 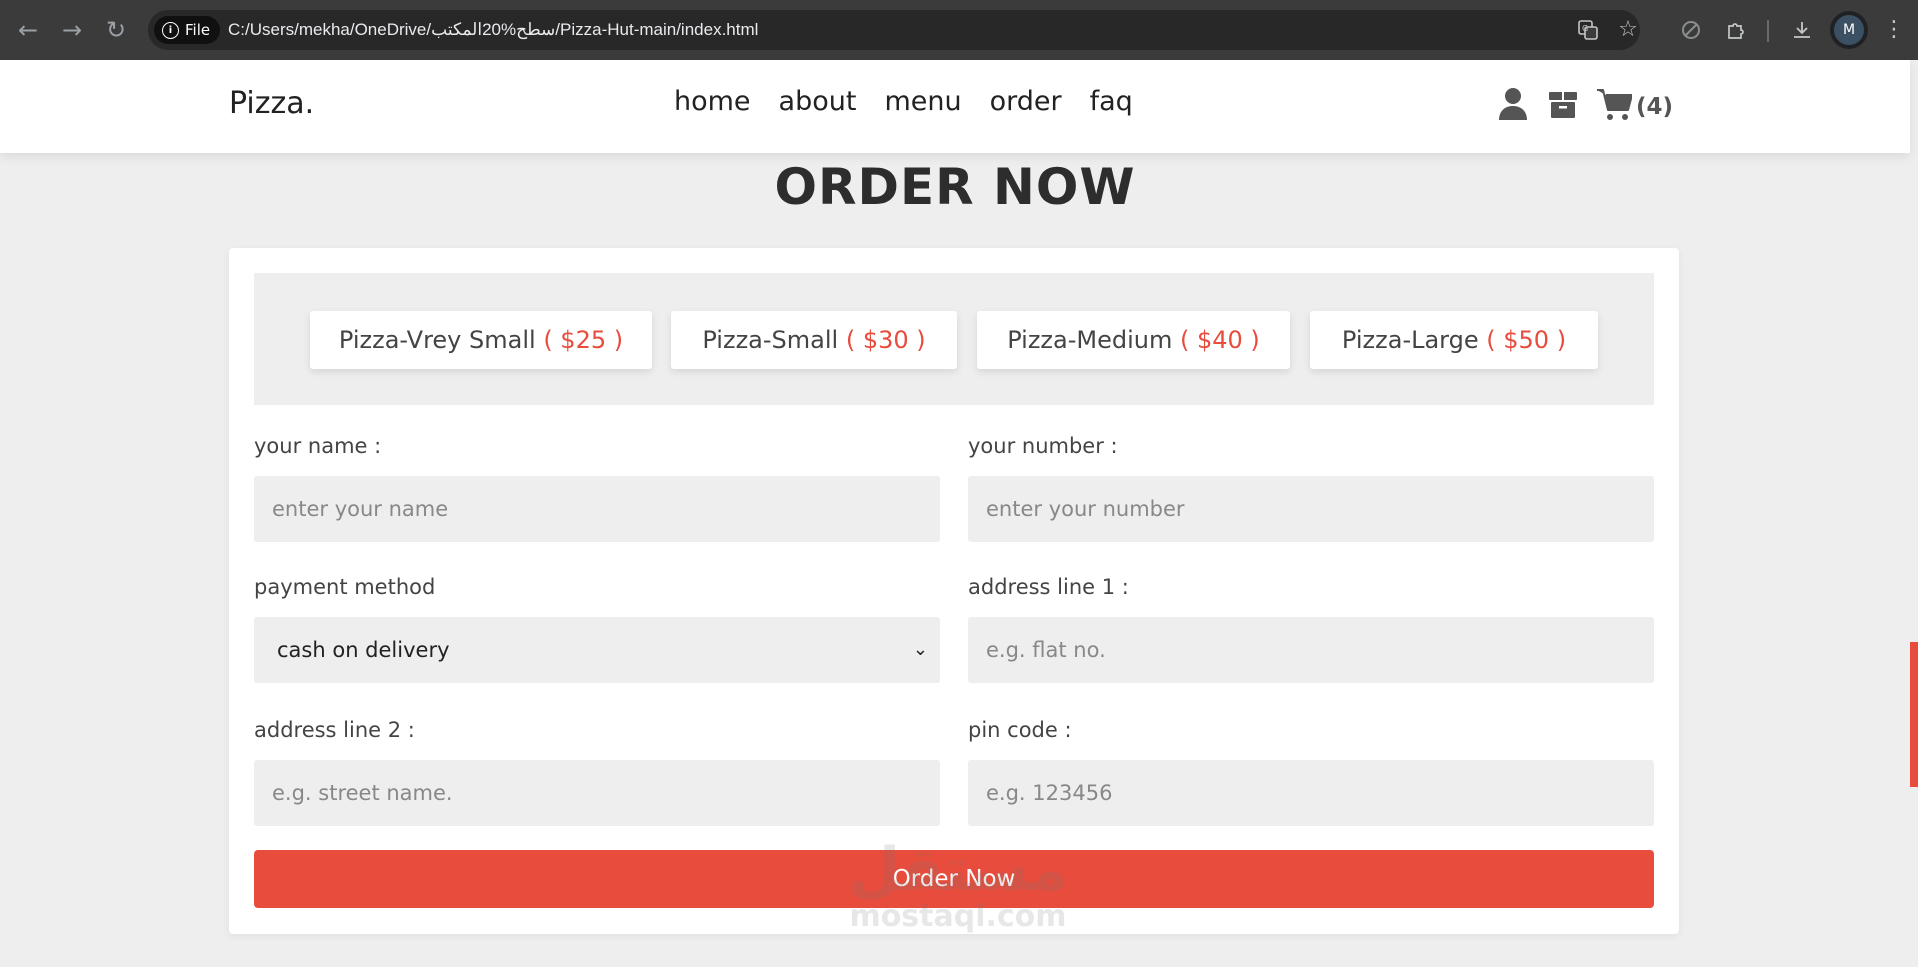 What do you see at coordinates (1768, 31) in the screenshot?
I see `toolbar-divider` at bounding box center [1768, 31].